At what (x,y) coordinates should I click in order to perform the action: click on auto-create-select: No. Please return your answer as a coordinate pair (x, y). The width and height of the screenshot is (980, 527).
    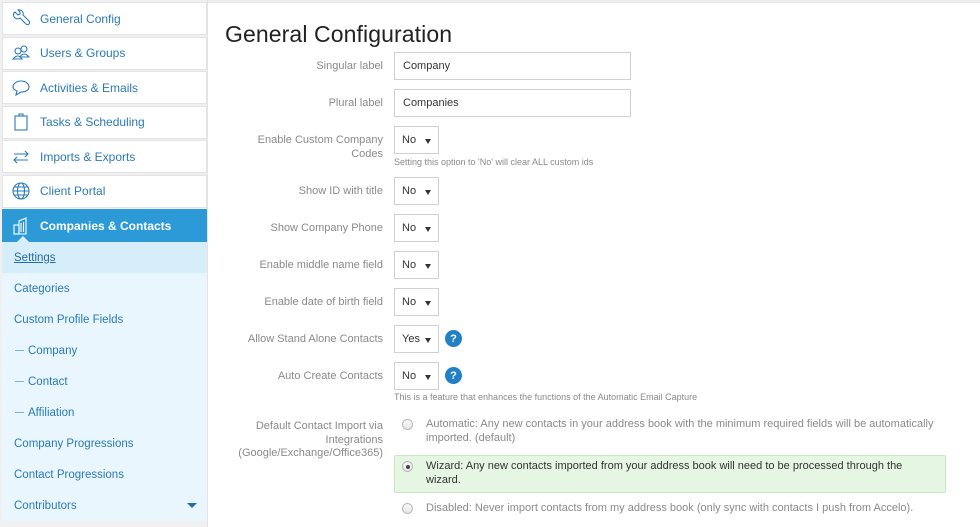
    Looking at the image, I should click on (416, 376).